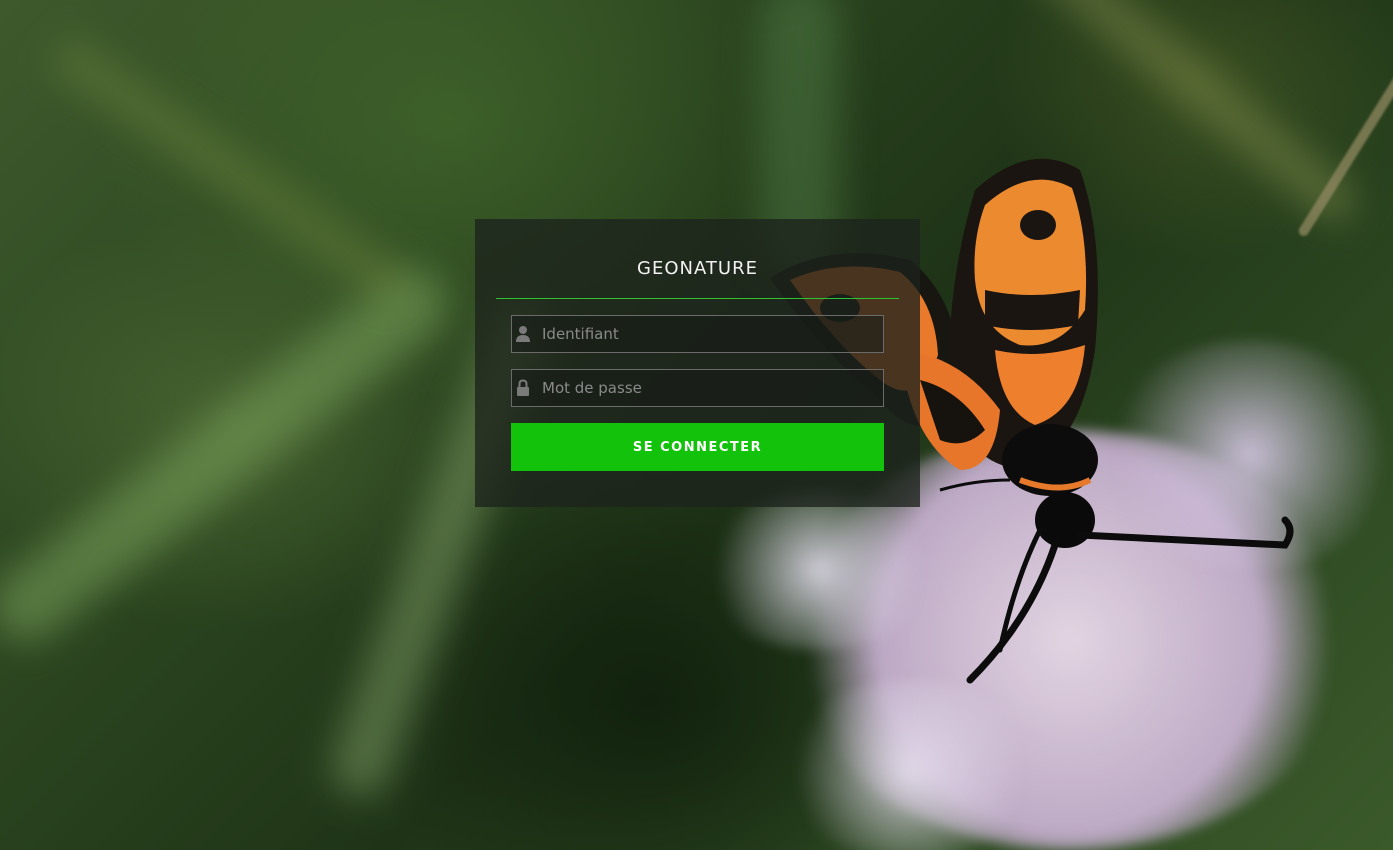 The image size is (1393, 850). I want to click on username-input, so click(711, 334).